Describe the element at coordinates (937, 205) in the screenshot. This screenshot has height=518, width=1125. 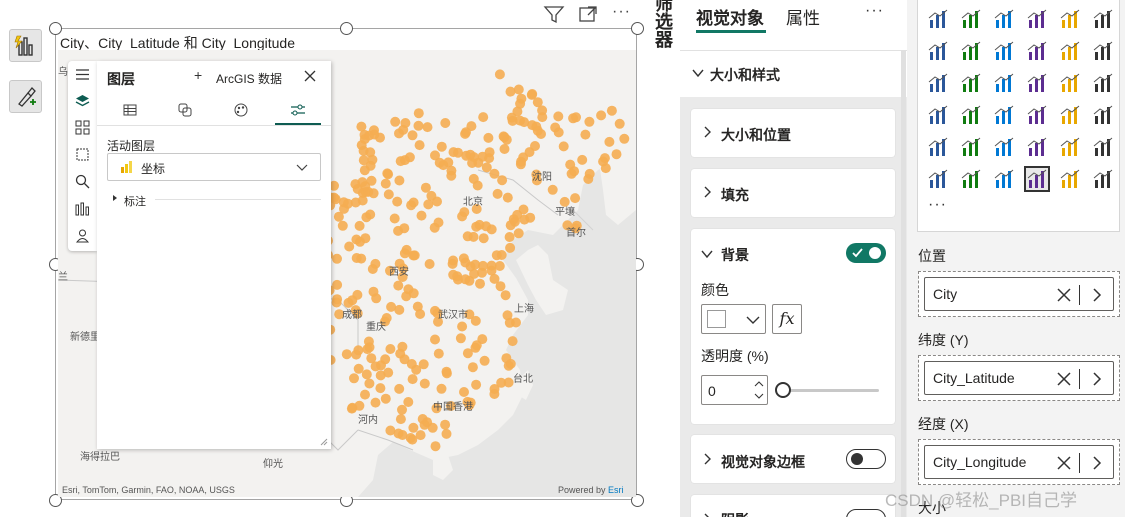
I see `more-visuals-button: ···` at that location.